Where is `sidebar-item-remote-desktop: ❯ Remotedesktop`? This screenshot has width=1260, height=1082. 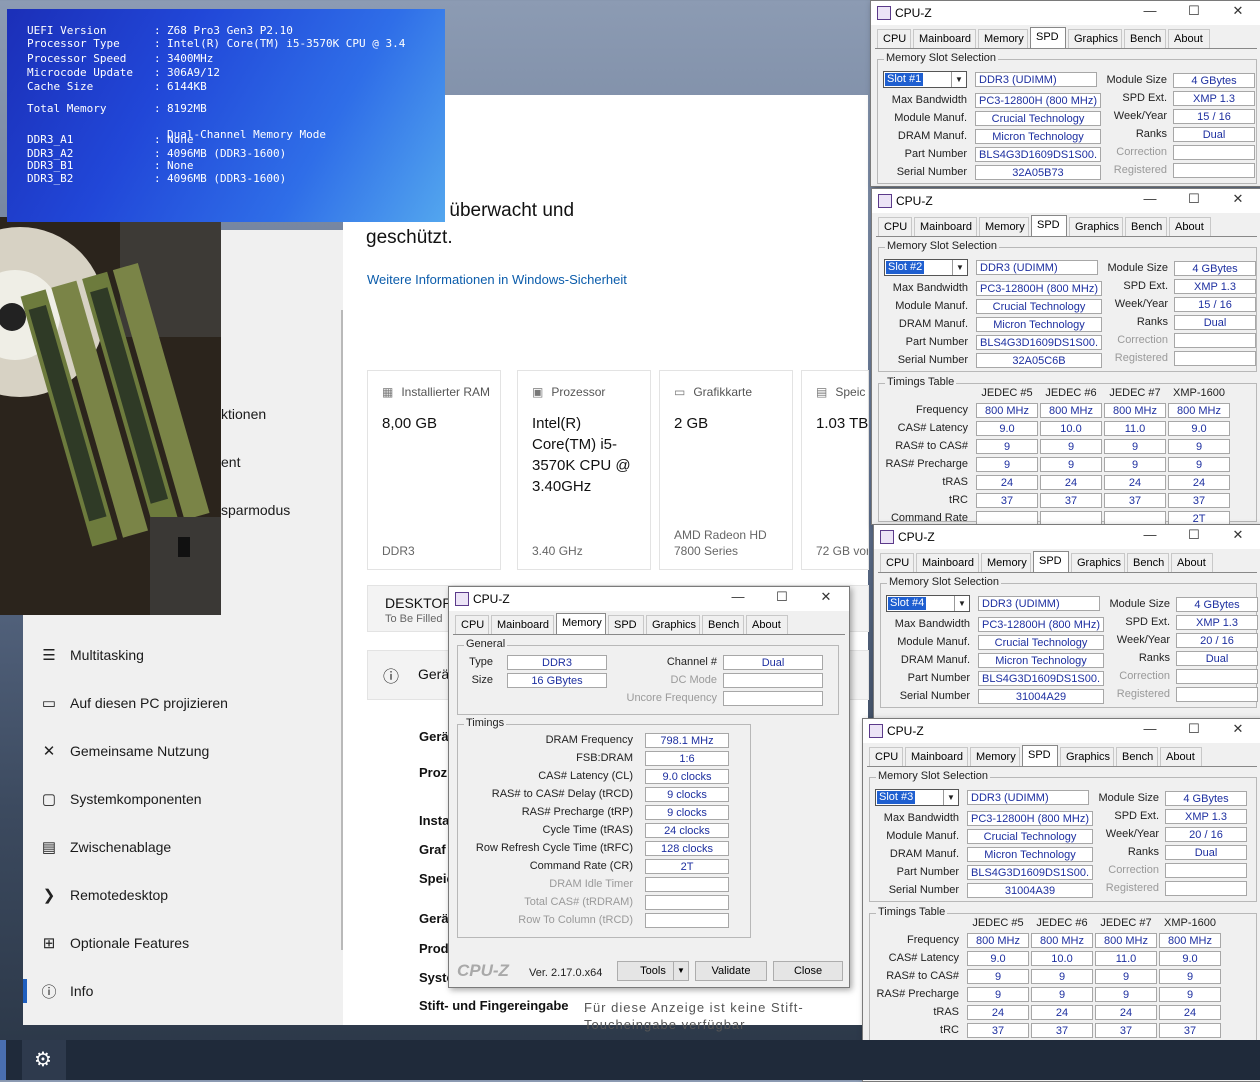
sidebar-item-remote-desktop: ❯ Remotedesktop is located at coordinates (183, 895).